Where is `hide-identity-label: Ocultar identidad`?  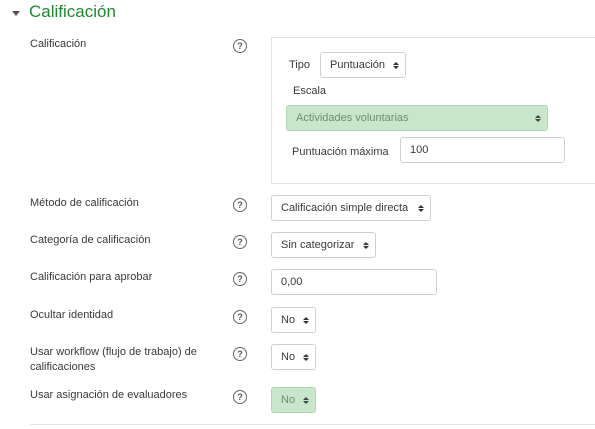 hide-identity-label: Ocultar identidad is located at coordinates (72, 315).